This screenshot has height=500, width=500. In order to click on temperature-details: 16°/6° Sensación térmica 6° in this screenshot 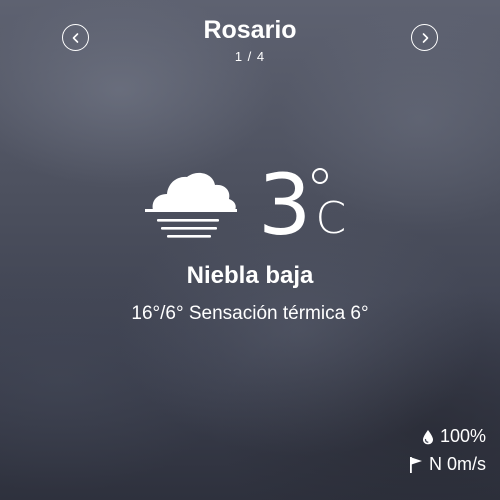, I will do `click(250, 313)`.